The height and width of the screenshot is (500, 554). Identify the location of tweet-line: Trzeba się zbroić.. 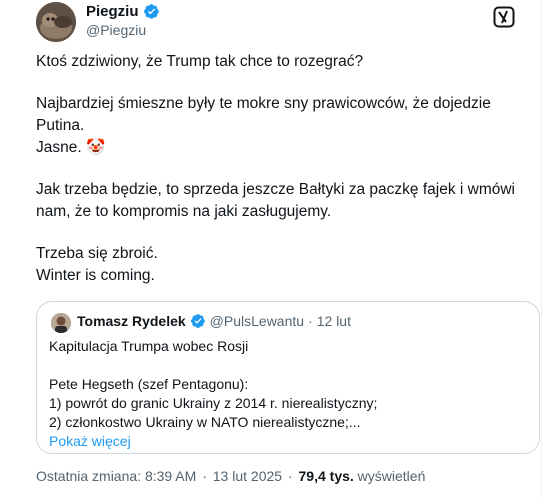
(97, 253).